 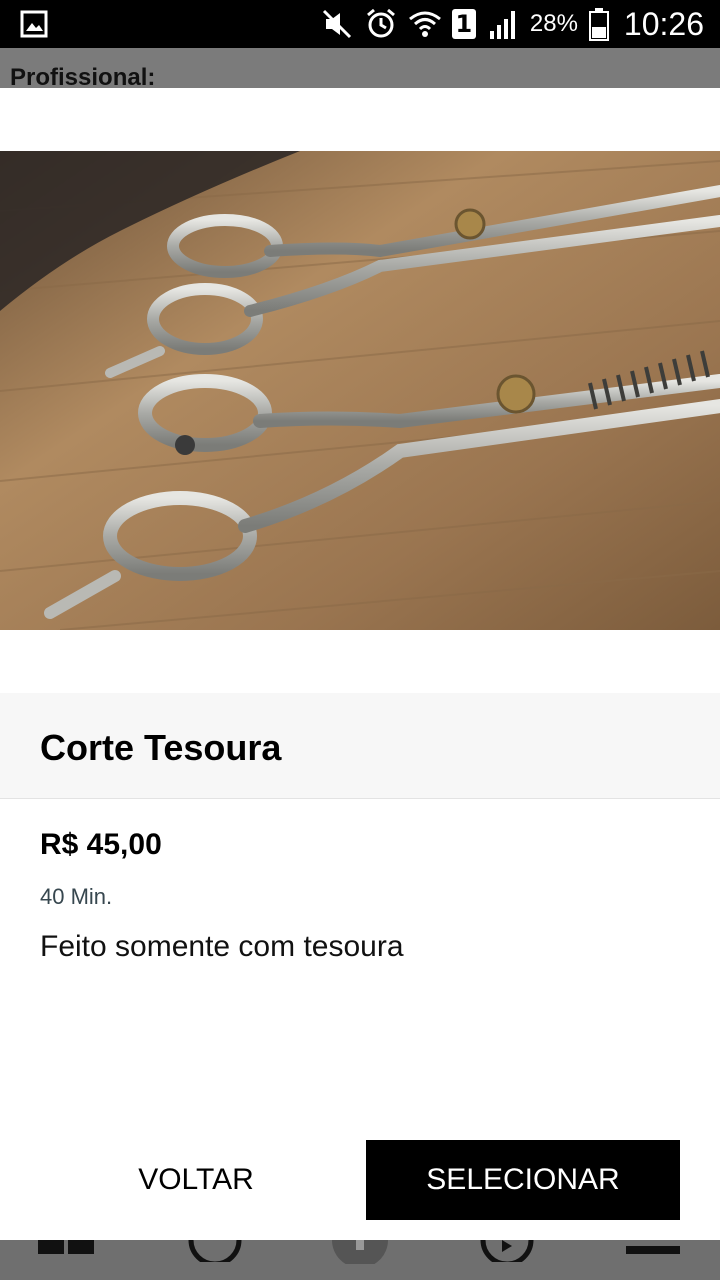 What do you see at coordinates (502, 25) in the screenshot?
I see `signal-icon` at bounding box center [502, 25].